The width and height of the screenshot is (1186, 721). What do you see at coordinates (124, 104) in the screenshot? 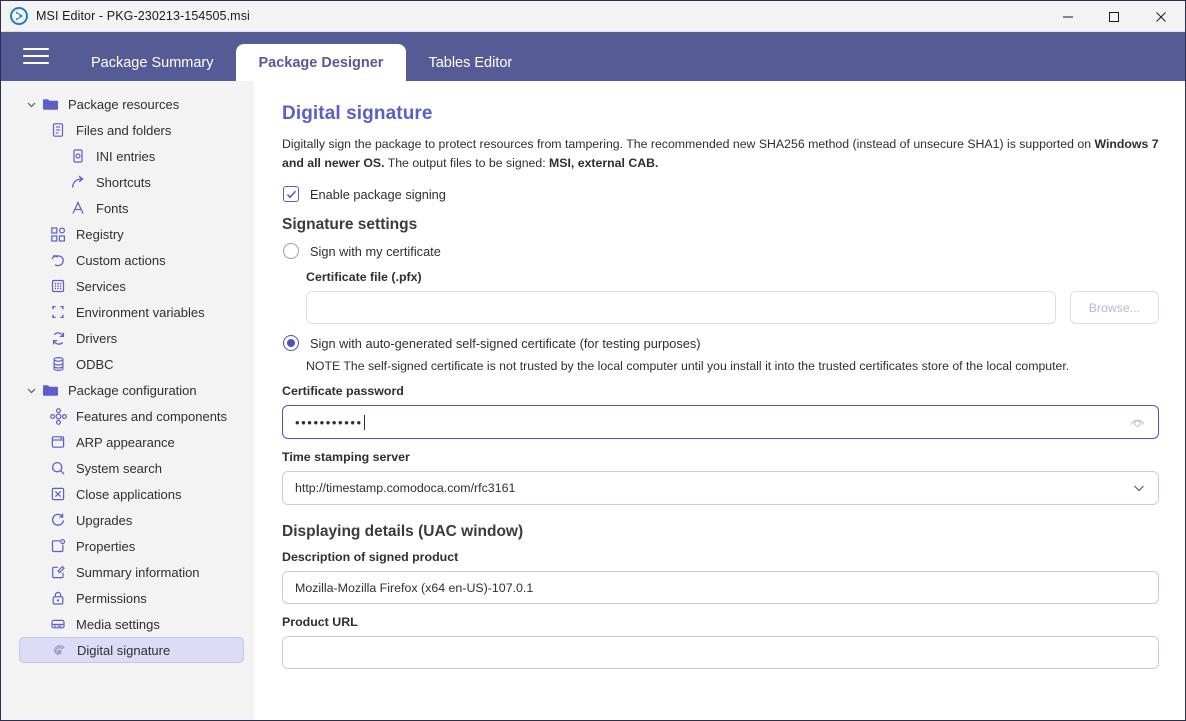
I see `sidebar-item-label: Package resources` at bounding box center [124, 104].